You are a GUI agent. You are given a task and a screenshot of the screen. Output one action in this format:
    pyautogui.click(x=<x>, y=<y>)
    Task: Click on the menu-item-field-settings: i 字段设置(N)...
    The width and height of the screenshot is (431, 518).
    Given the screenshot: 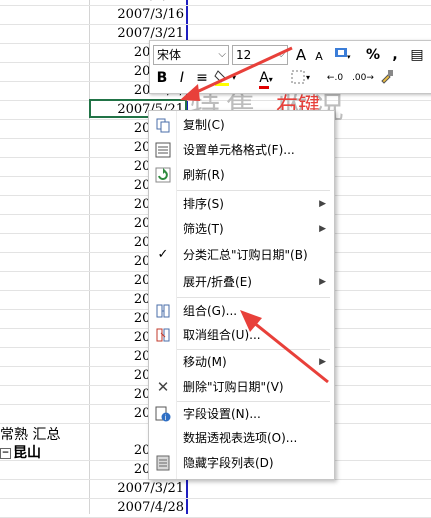 What is the action you would take?
    pyautogui.click(x=241, y=414)
    